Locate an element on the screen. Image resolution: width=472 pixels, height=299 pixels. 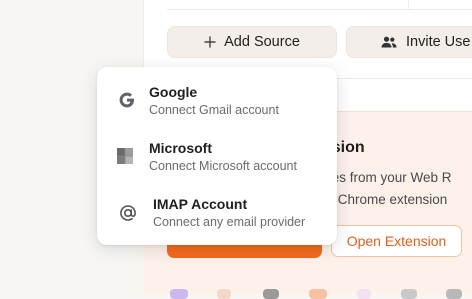
open-extension-button: Open Extension is located at coordinates (396, 241).